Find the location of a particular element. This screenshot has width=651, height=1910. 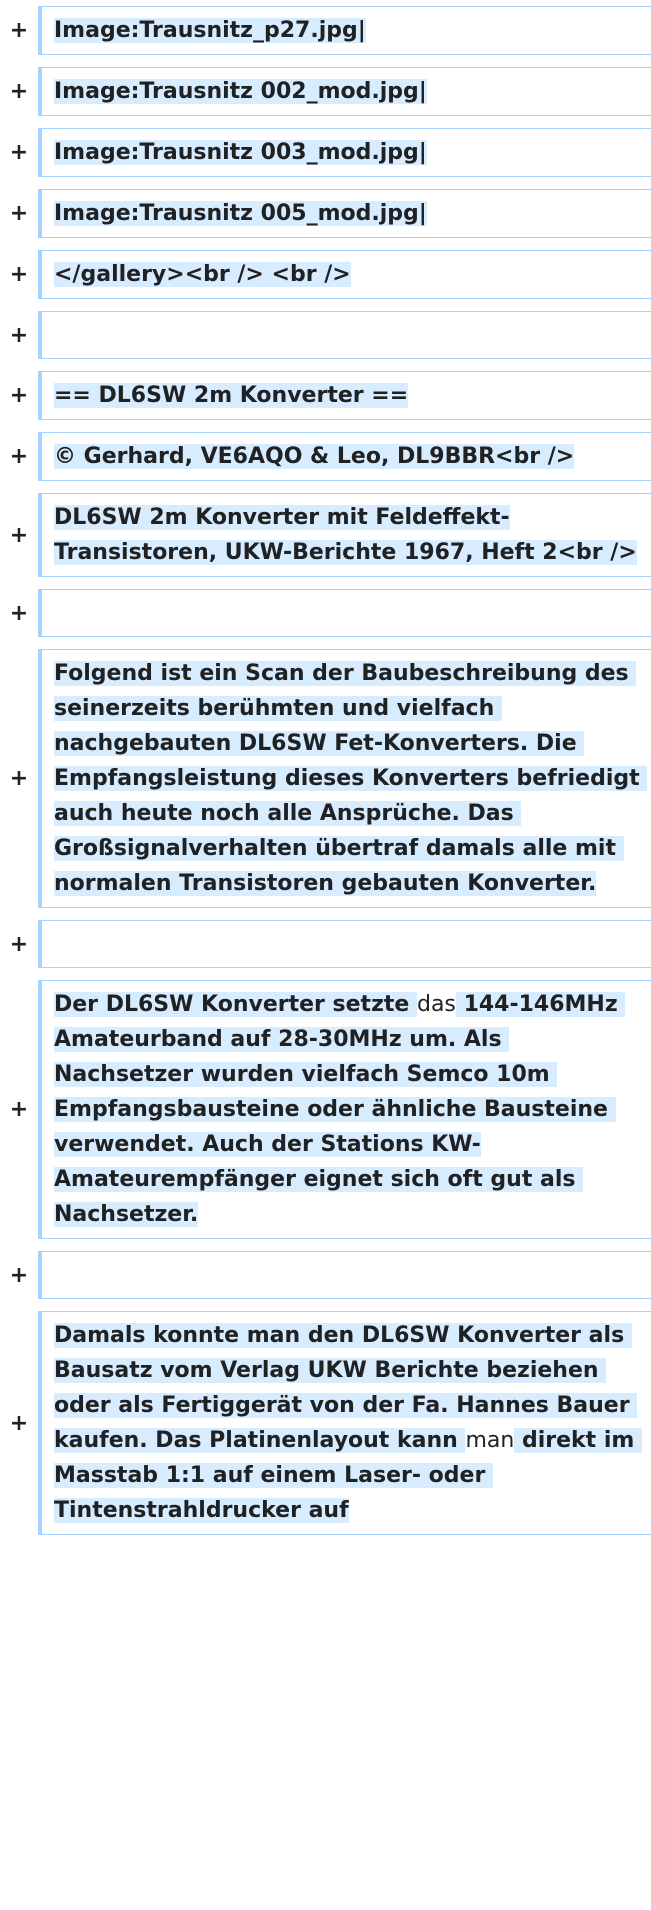

diff-row: + Image:Trausnitz_p27.jpg| is located at coordinates (325, 30).